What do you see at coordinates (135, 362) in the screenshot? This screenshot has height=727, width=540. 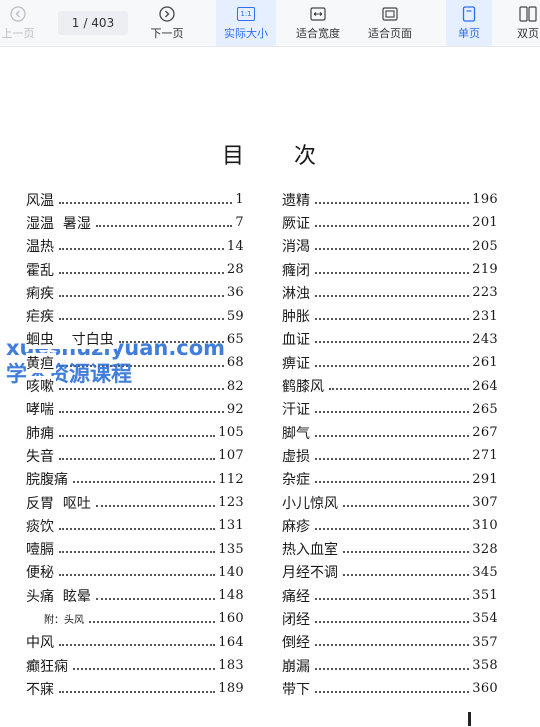 I see `toc-entry: 黄疸 68` at bounding box center [135, 362].